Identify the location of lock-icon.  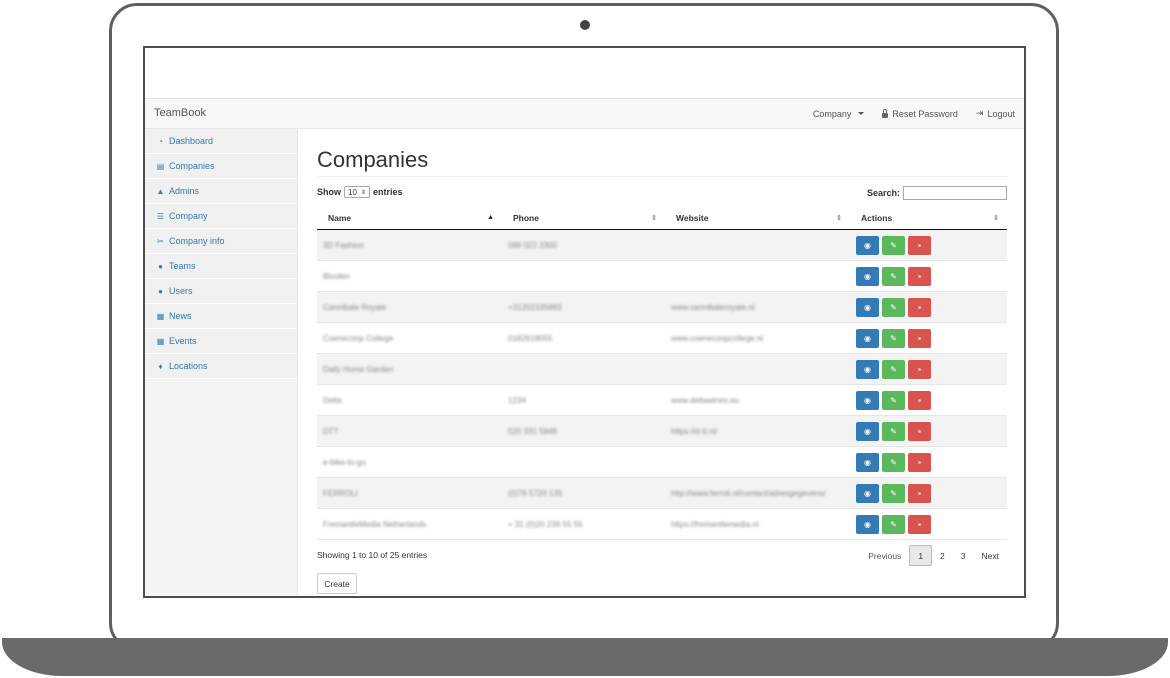
(885, 113).